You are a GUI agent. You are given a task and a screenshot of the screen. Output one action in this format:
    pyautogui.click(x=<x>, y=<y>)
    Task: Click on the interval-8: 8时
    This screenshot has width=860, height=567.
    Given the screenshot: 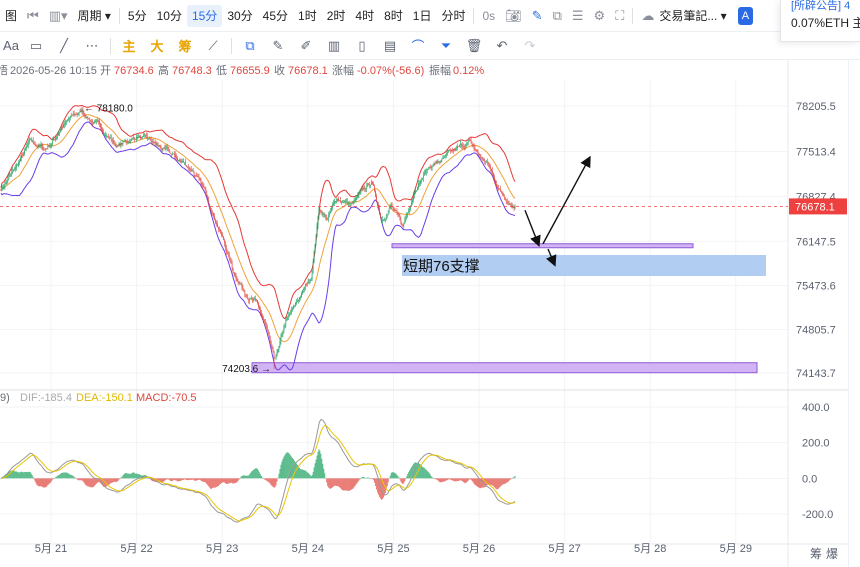 What is the action you would take?
    pyautogui.click(x=393, y=16)
    